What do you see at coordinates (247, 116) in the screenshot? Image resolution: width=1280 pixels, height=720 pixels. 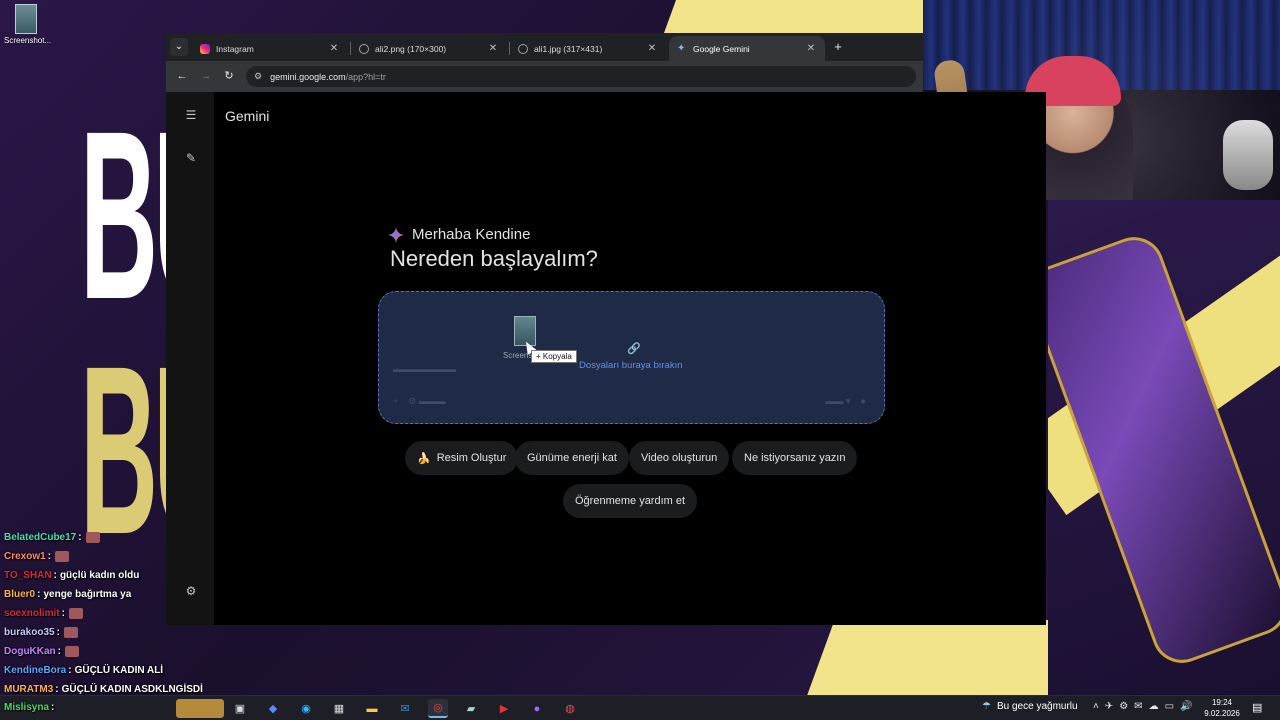 I see `gemini-brand: Gemini` at bounding box center [247, 116].